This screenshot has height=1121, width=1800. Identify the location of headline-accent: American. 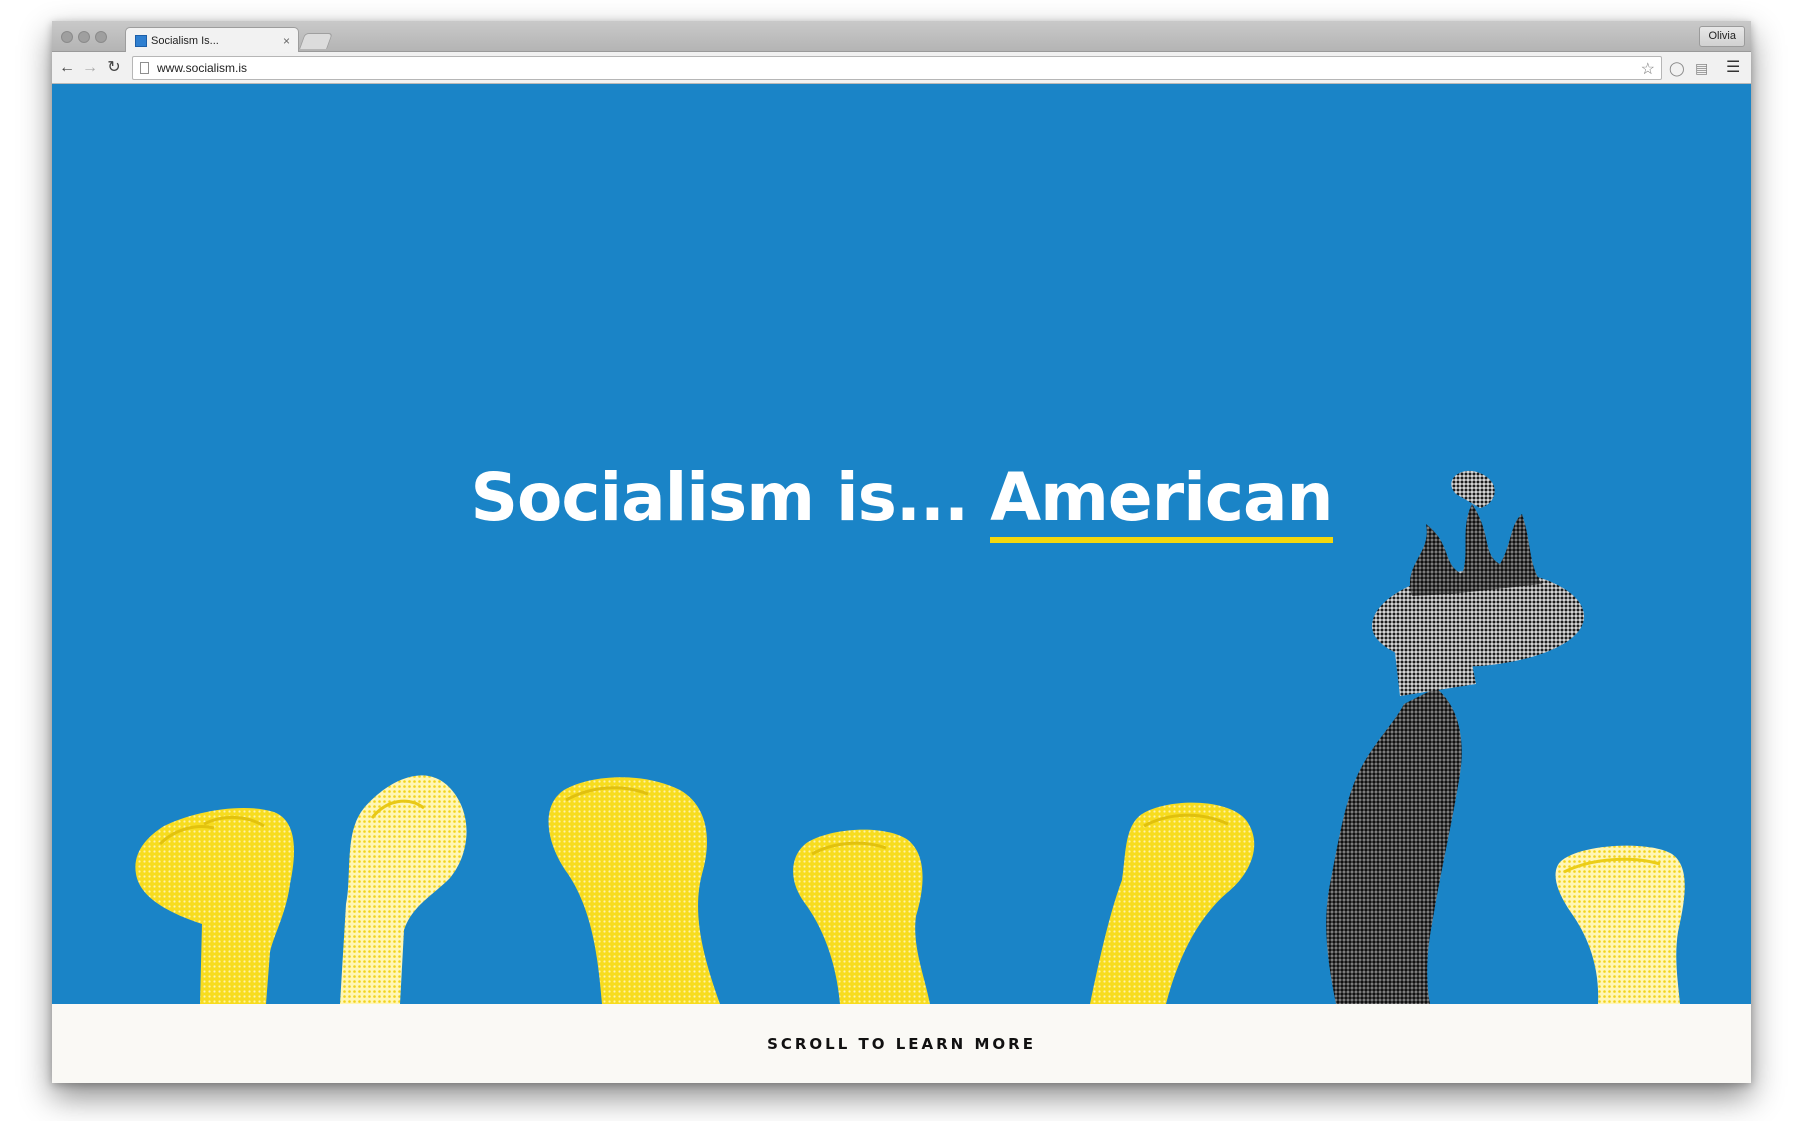
(1162, 501).